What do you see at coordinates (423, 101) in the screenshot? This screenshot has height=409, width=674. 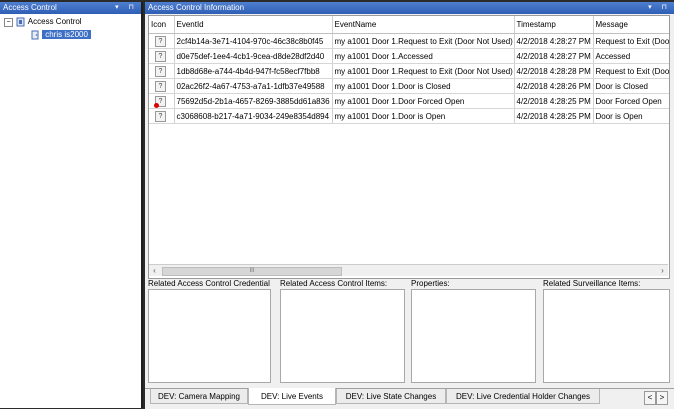 I see `cell-event-name: my a1001 Door 1.Door Forced Open` at bounding box center [423, 101].